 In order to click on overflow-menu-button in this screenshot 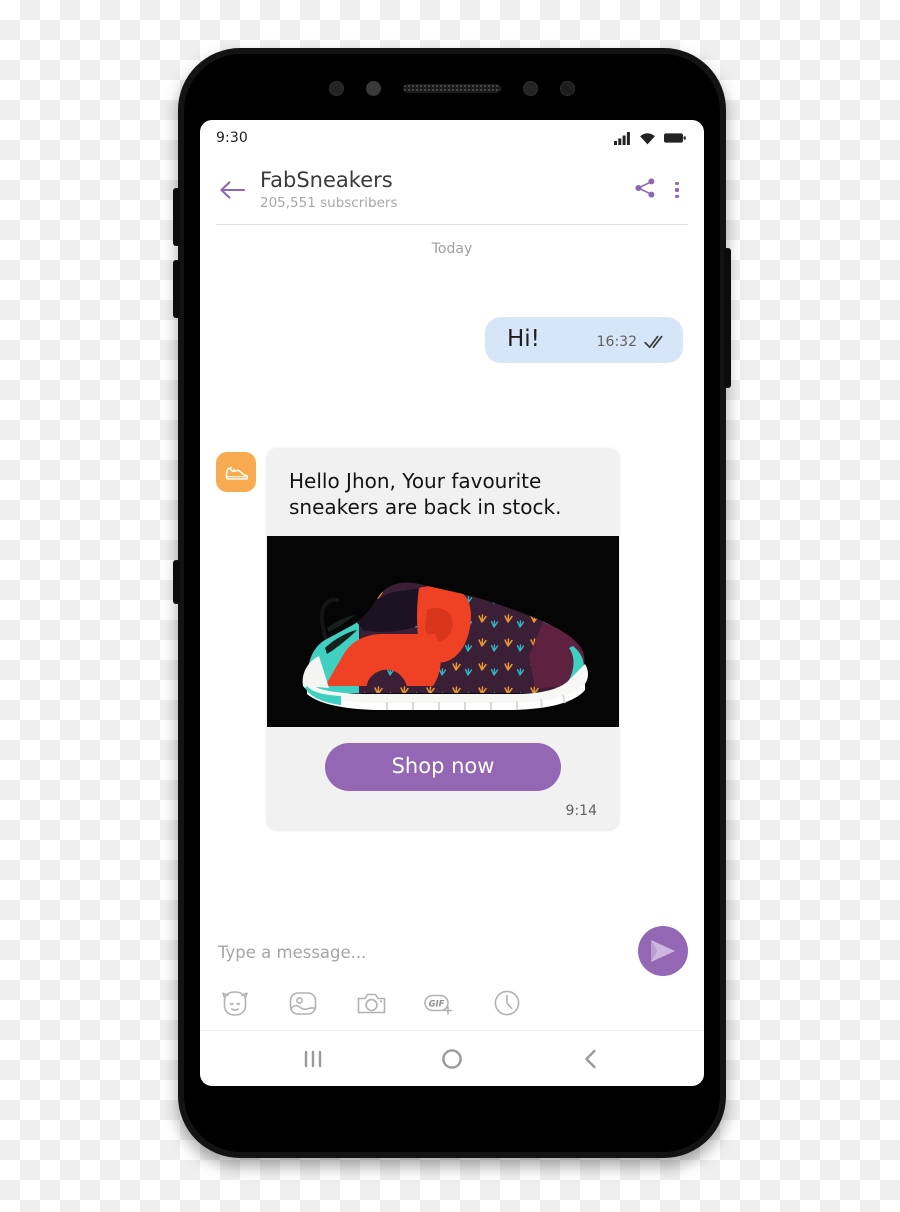, I will do `click(677, 190)`.